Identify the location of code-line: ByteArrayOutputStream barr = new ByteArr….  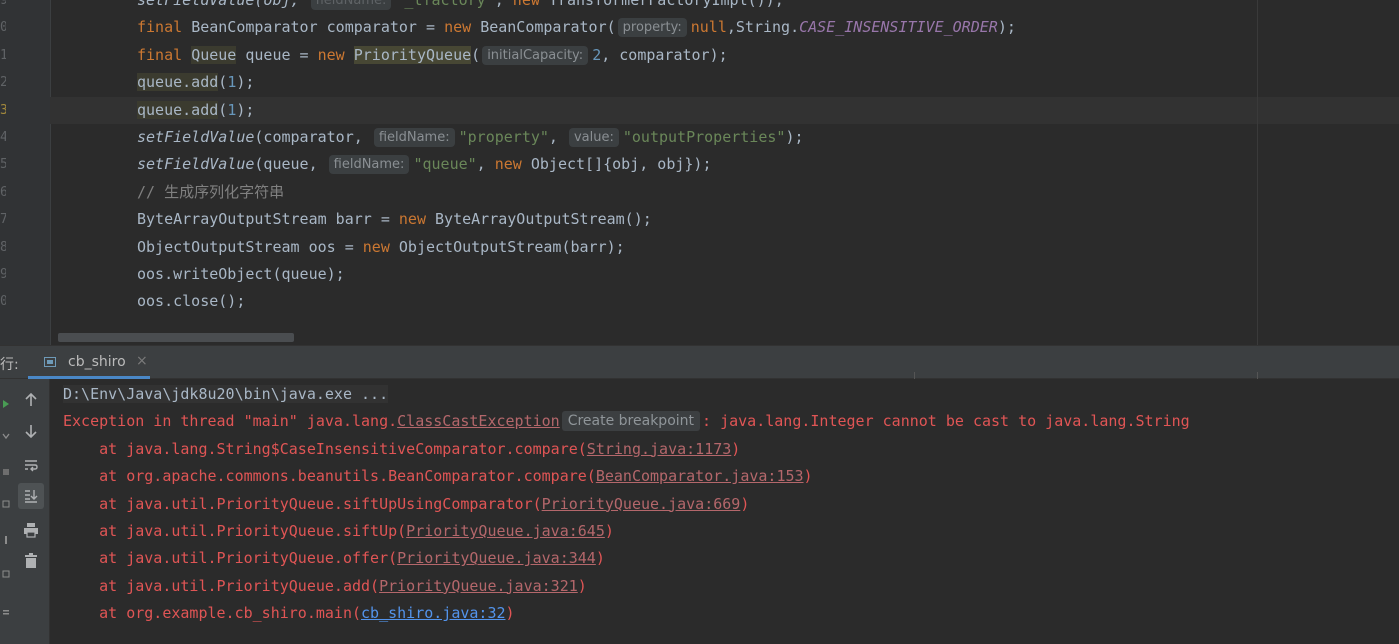
(724, 219).